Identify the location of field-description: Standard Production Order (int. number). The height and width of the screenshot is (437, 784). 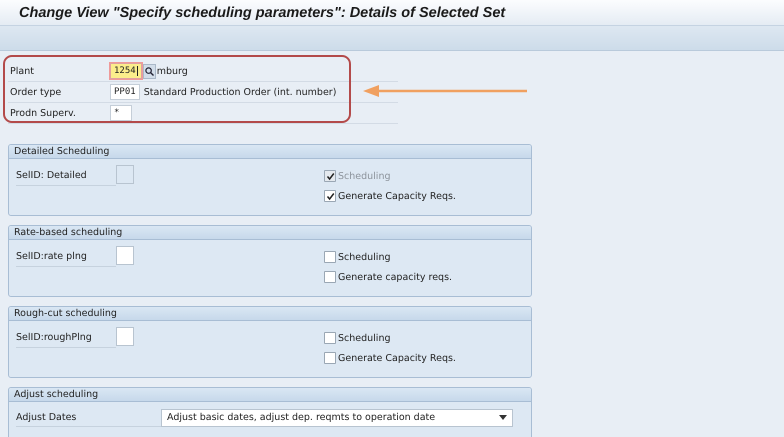
(239, 92).